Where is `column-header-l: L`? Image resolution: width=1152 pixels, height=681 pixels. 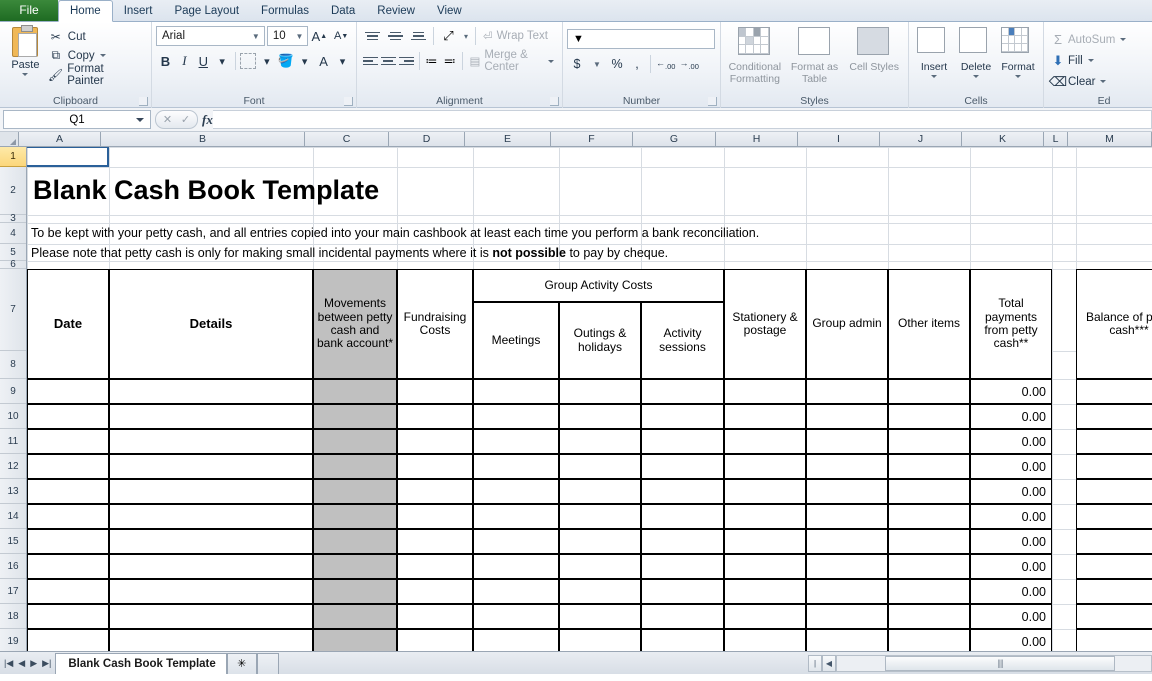 column-header-l: L is located at coordinates (1056, 139).